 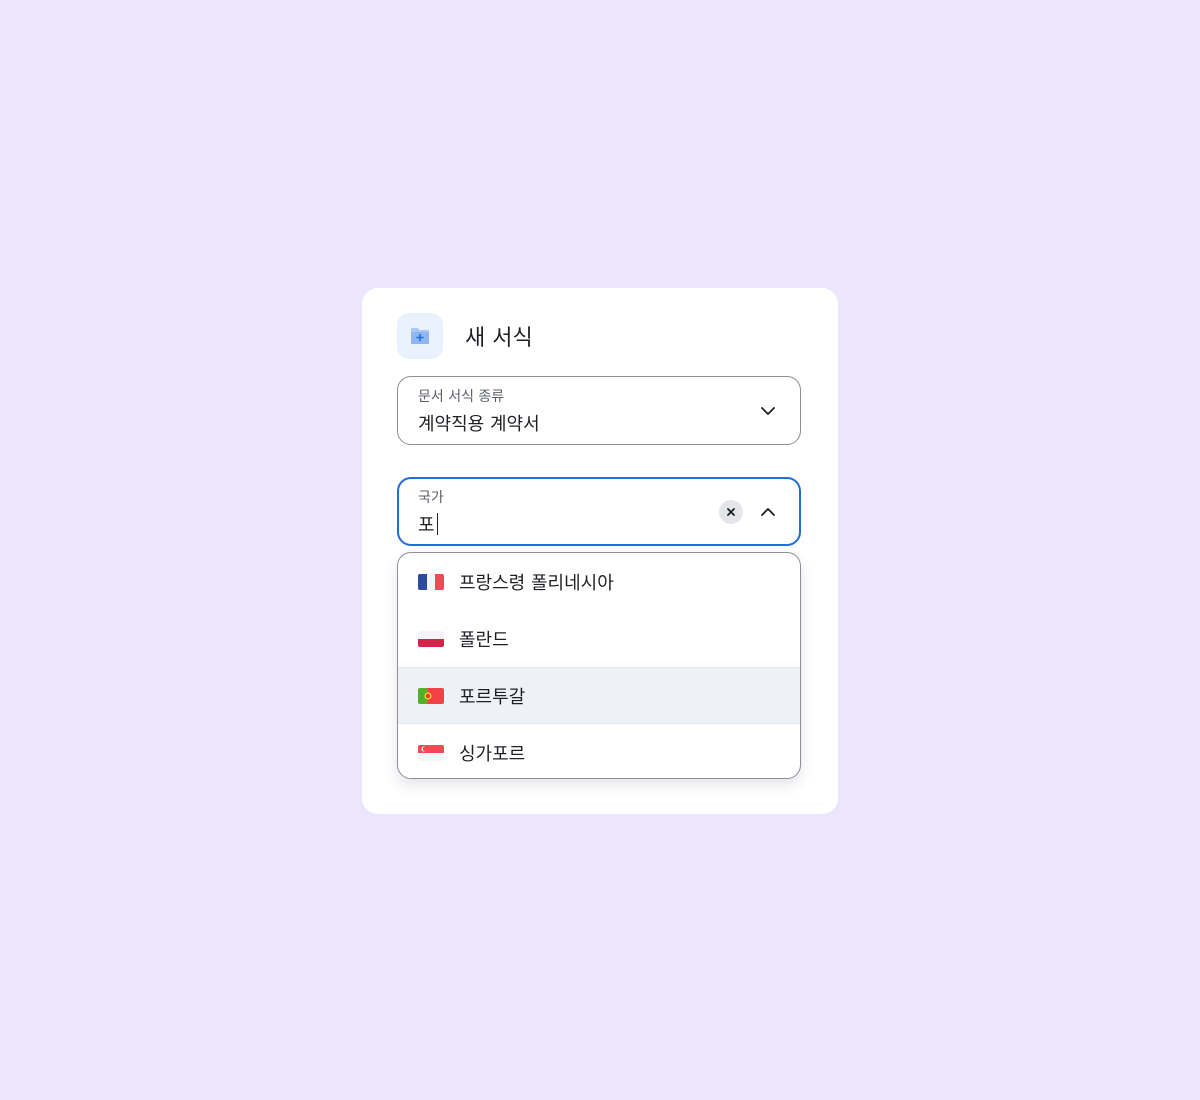 I want to click on country-option-singapore: 싱가포르, so click(x=599, y=751).